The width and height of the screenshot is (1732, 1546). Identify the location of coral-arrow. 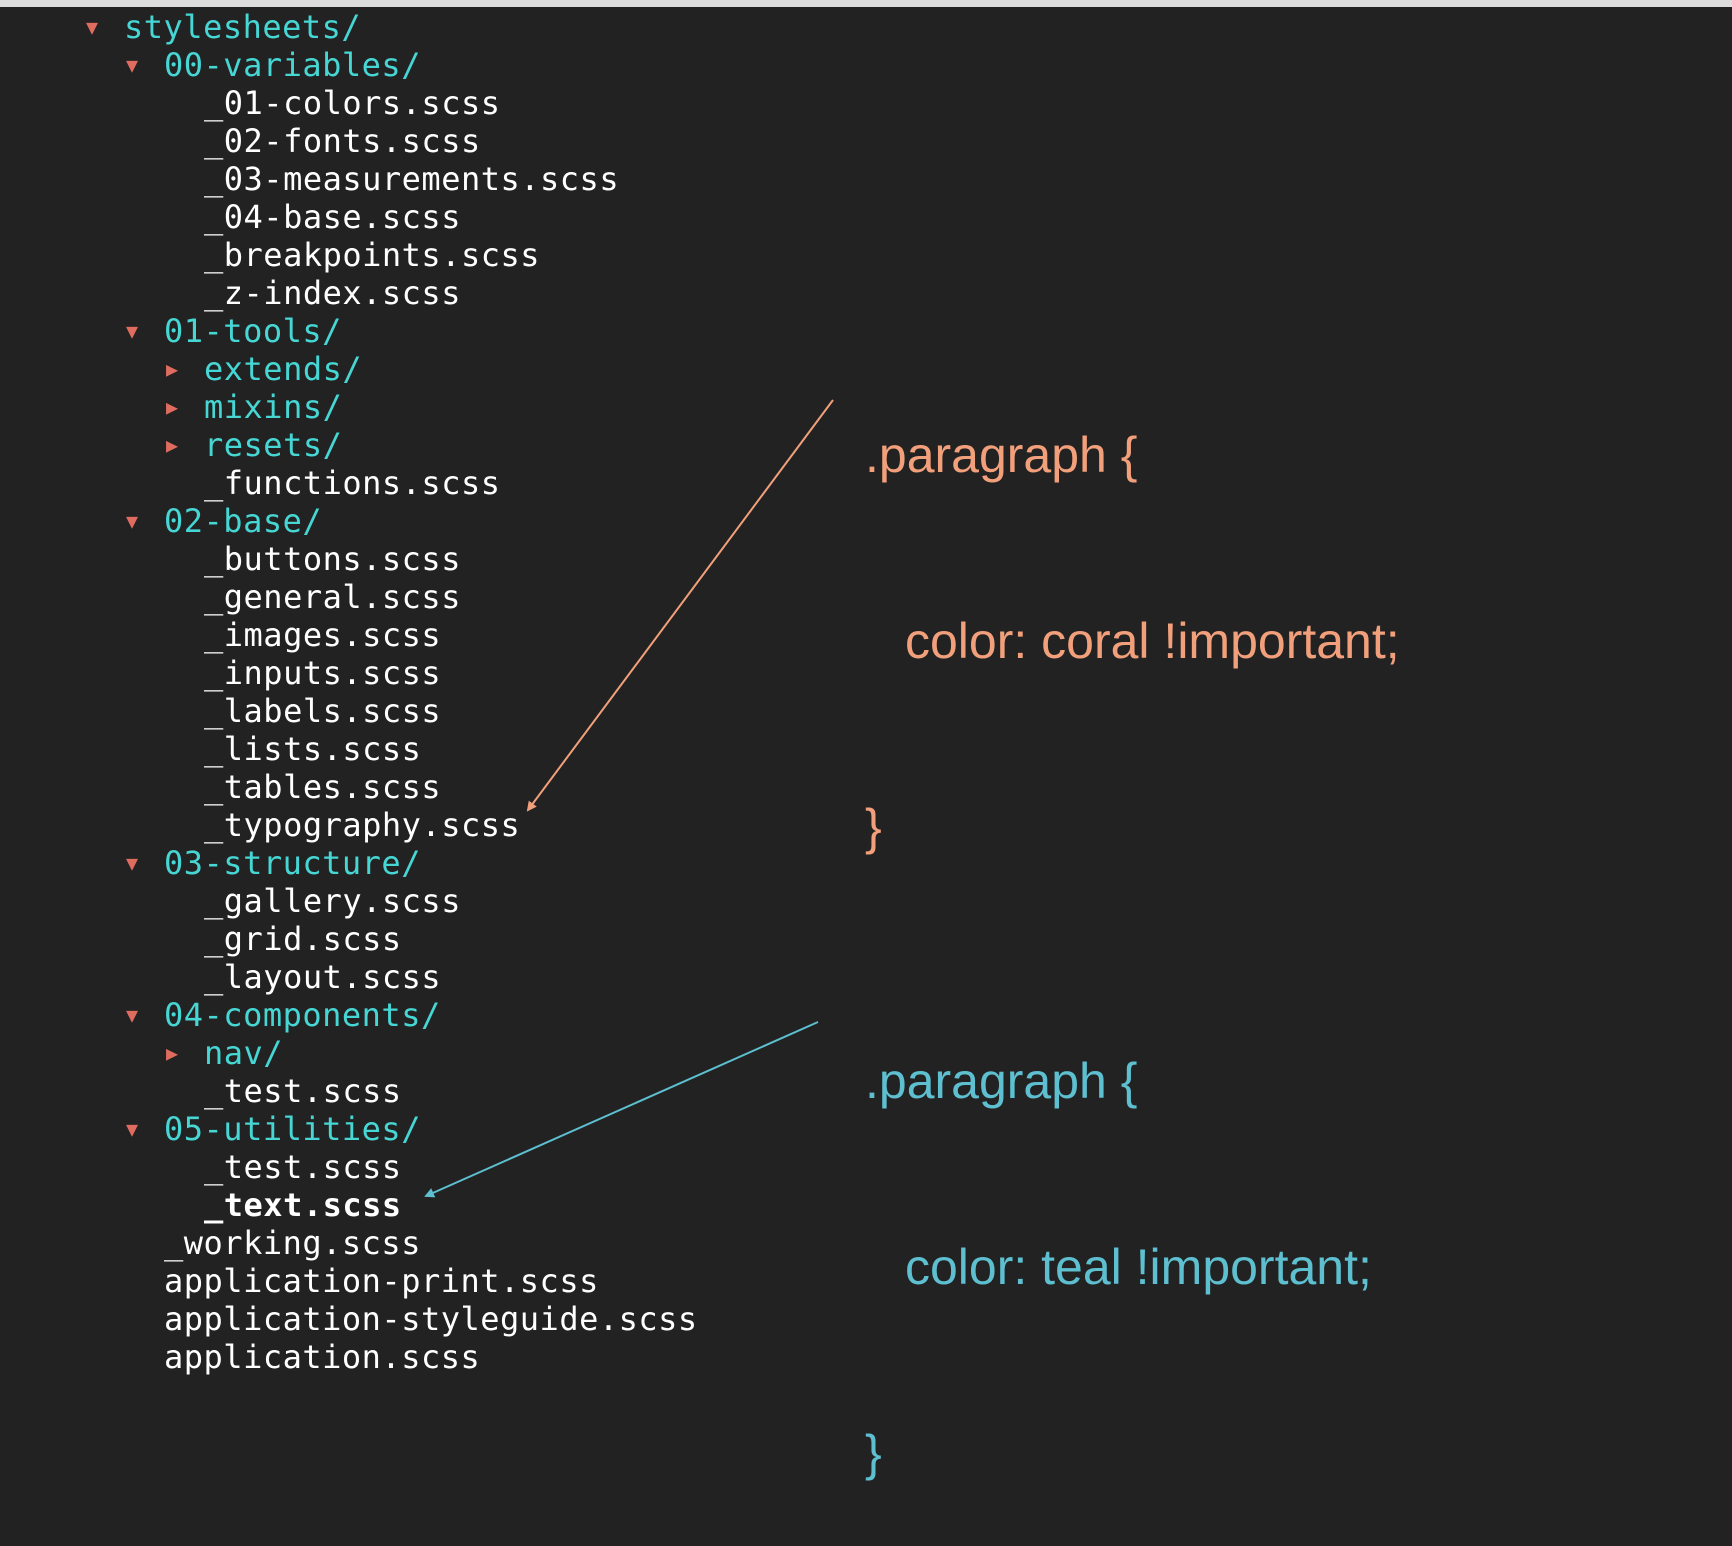
(680, 605).